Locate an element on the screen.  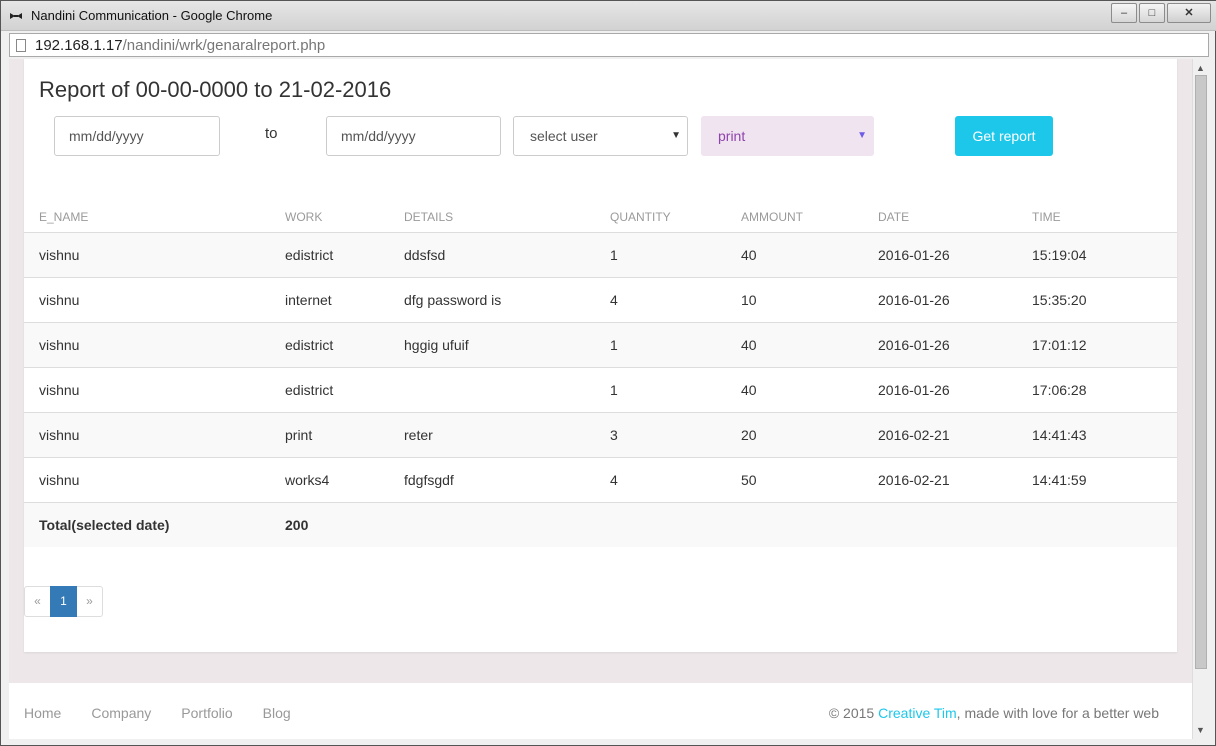
column-header: TIME is located at coordinates (1104, 217).